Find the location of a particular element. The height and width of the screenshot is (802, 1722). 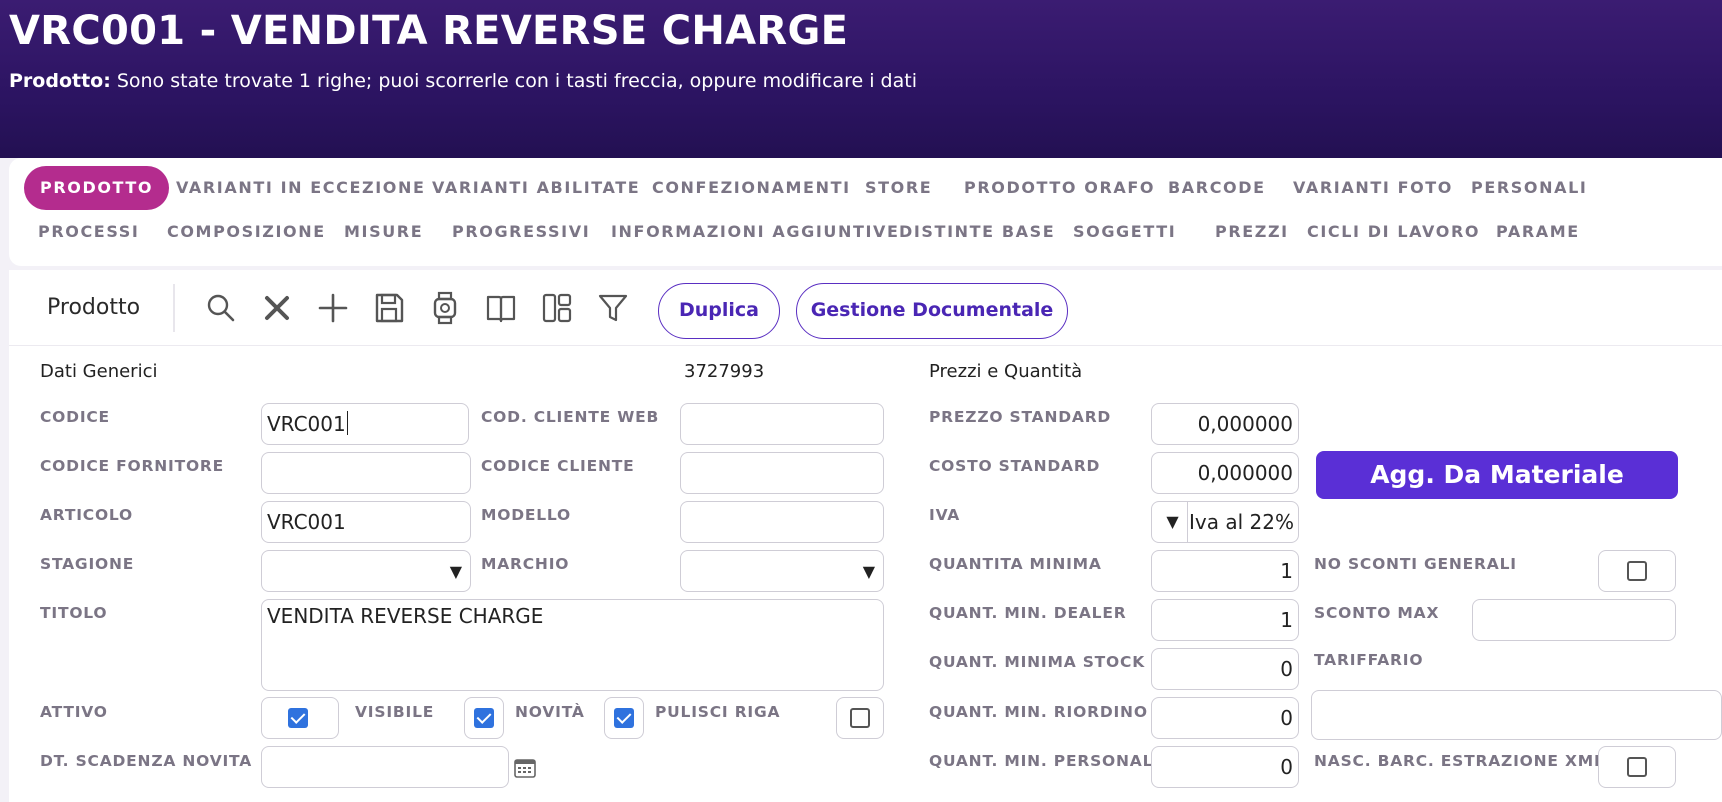

toolbar-separator is located at coordinates (174, 308).